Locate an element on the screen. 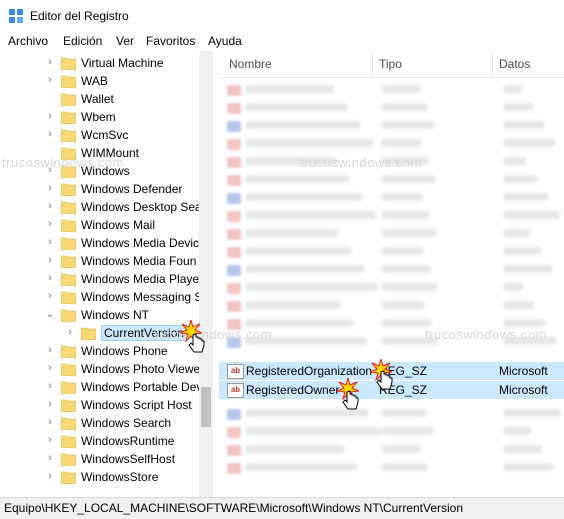  title-bar: Editor del Registro is located at coordinates (282, 15).